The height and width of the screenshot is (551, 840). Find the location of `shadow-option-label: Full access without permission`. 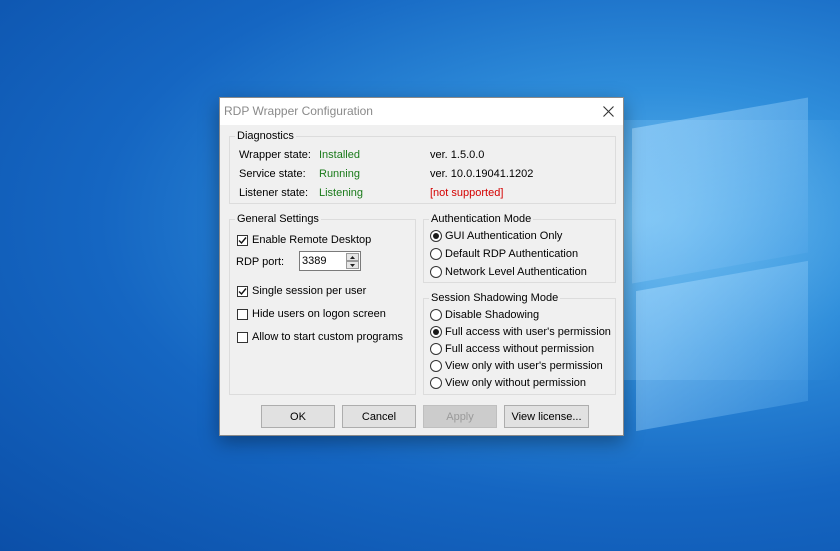

shadow-option-label: Full access without permission is located at coordinates (520, 349).